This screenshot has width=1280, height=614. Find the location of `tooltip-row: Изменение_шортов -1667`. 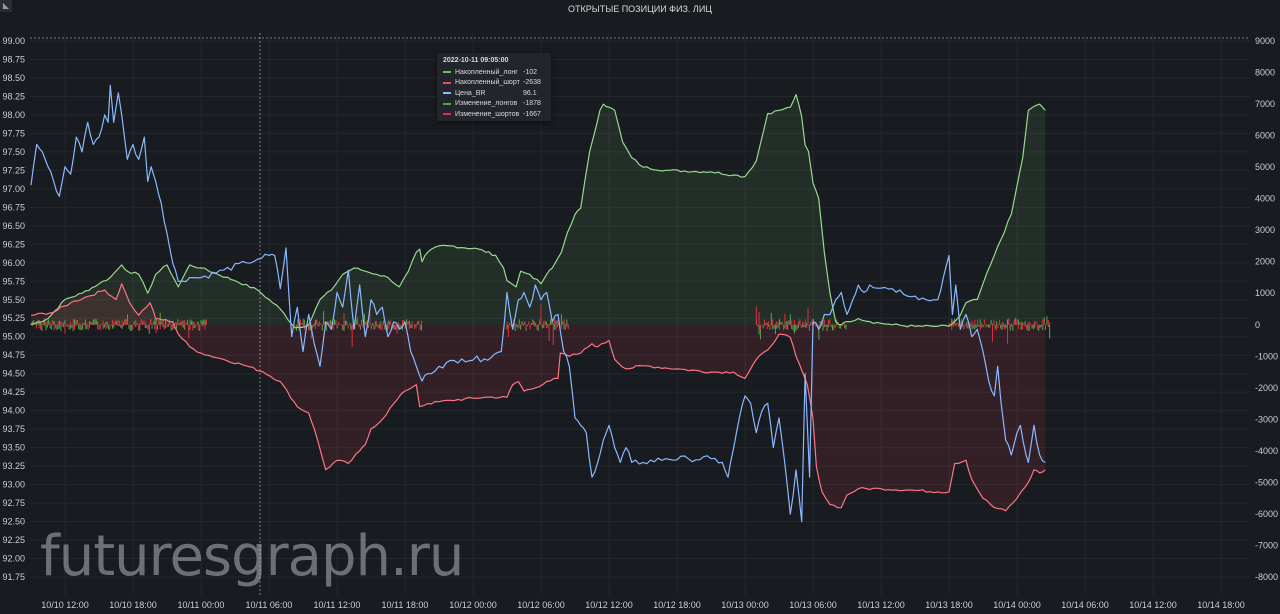

tooltip-row: Изменение_шортов -1667 is located at coordinates (494, 114).